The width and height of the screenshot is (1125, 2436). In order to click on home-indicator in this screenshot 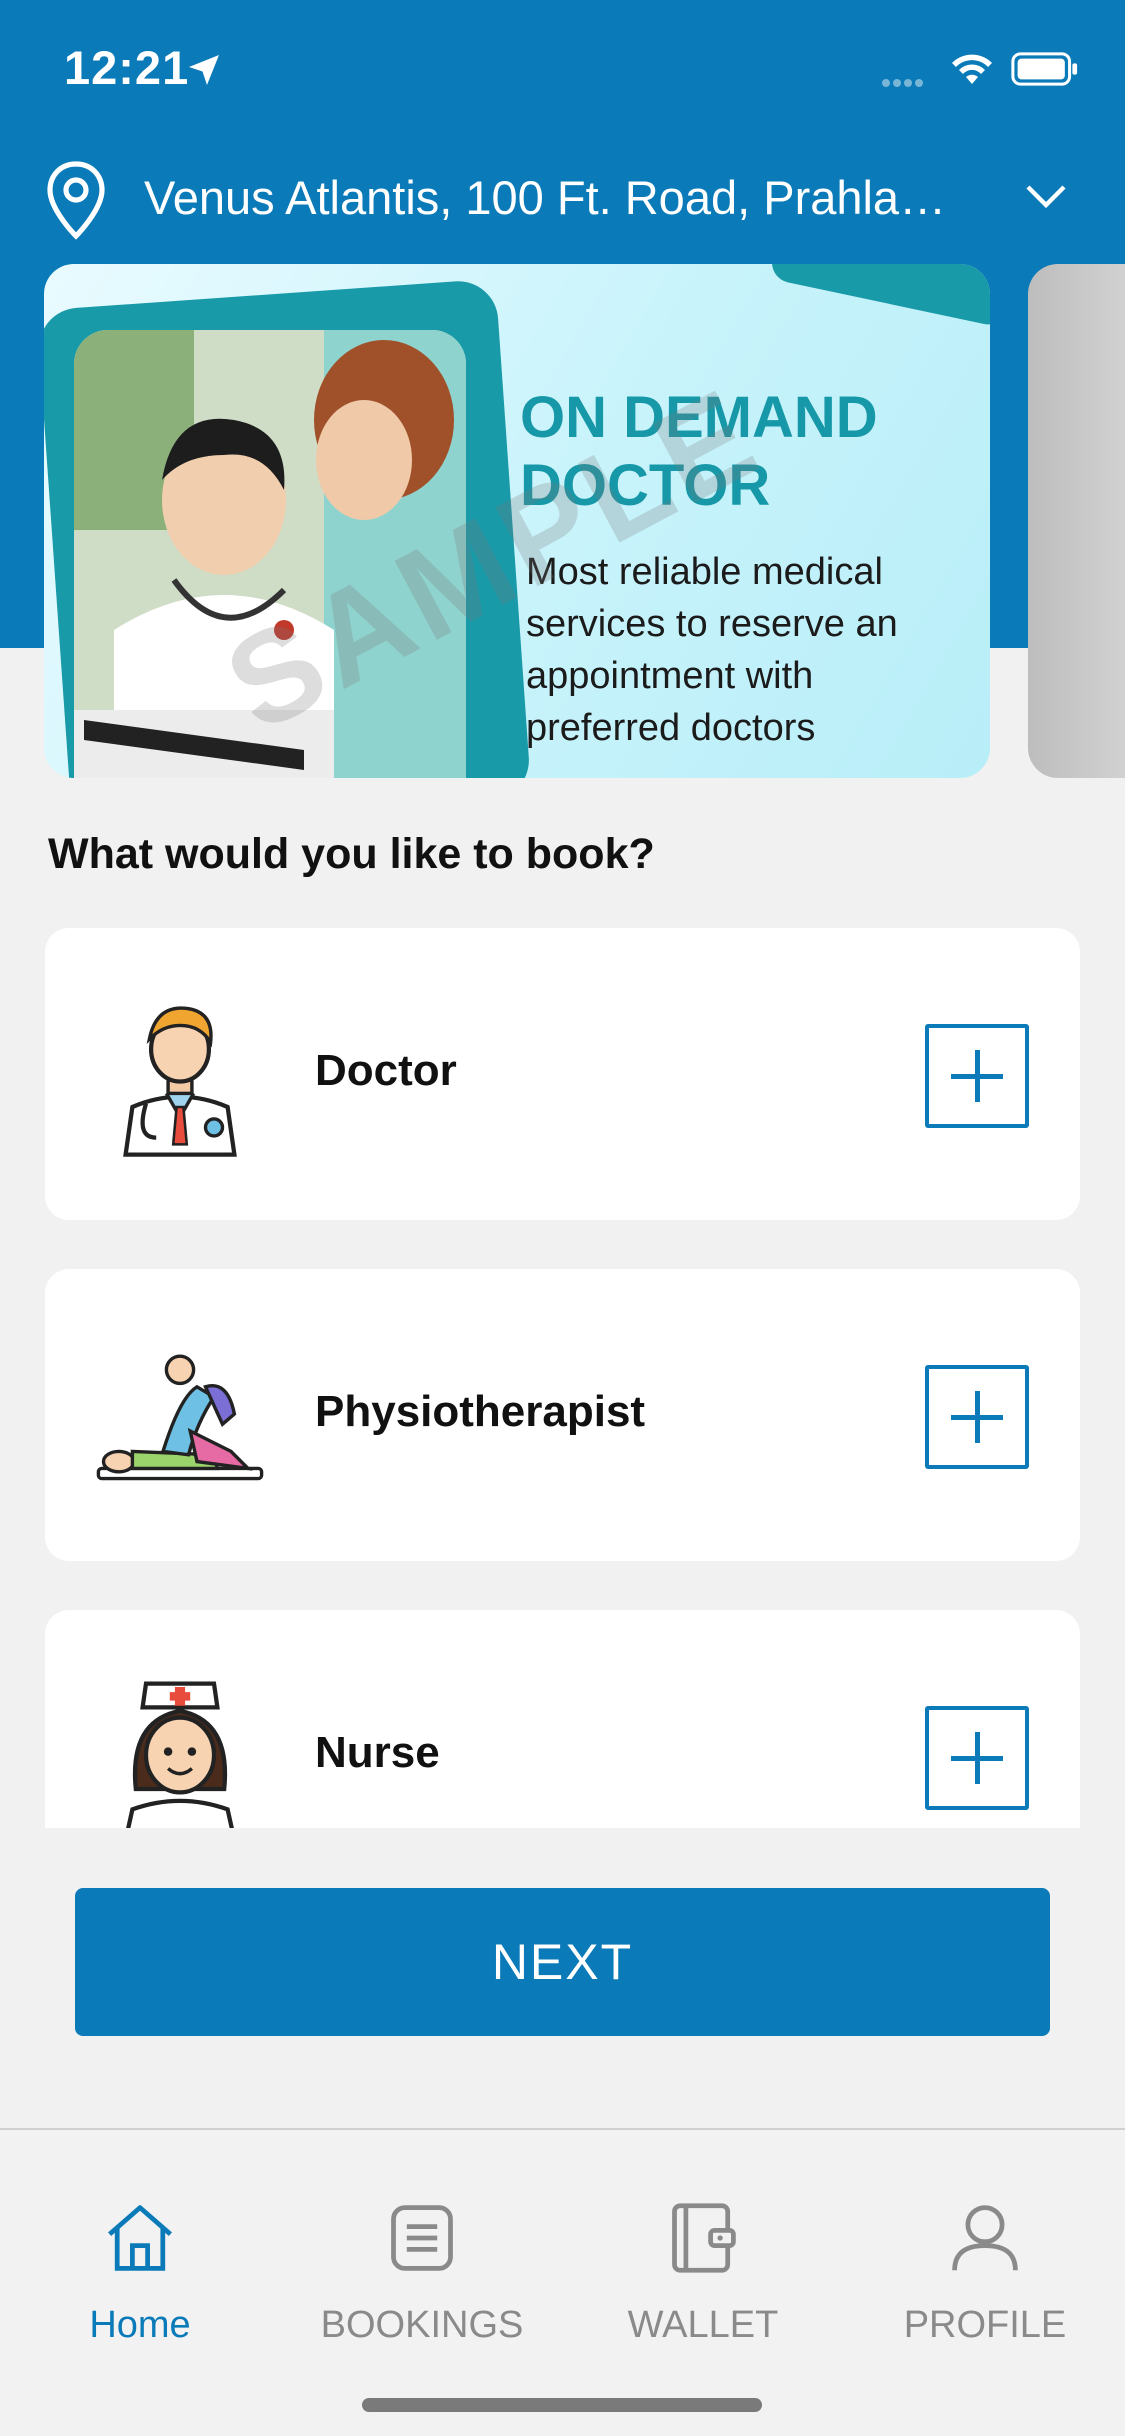, I will do `click(562, 2405)`.